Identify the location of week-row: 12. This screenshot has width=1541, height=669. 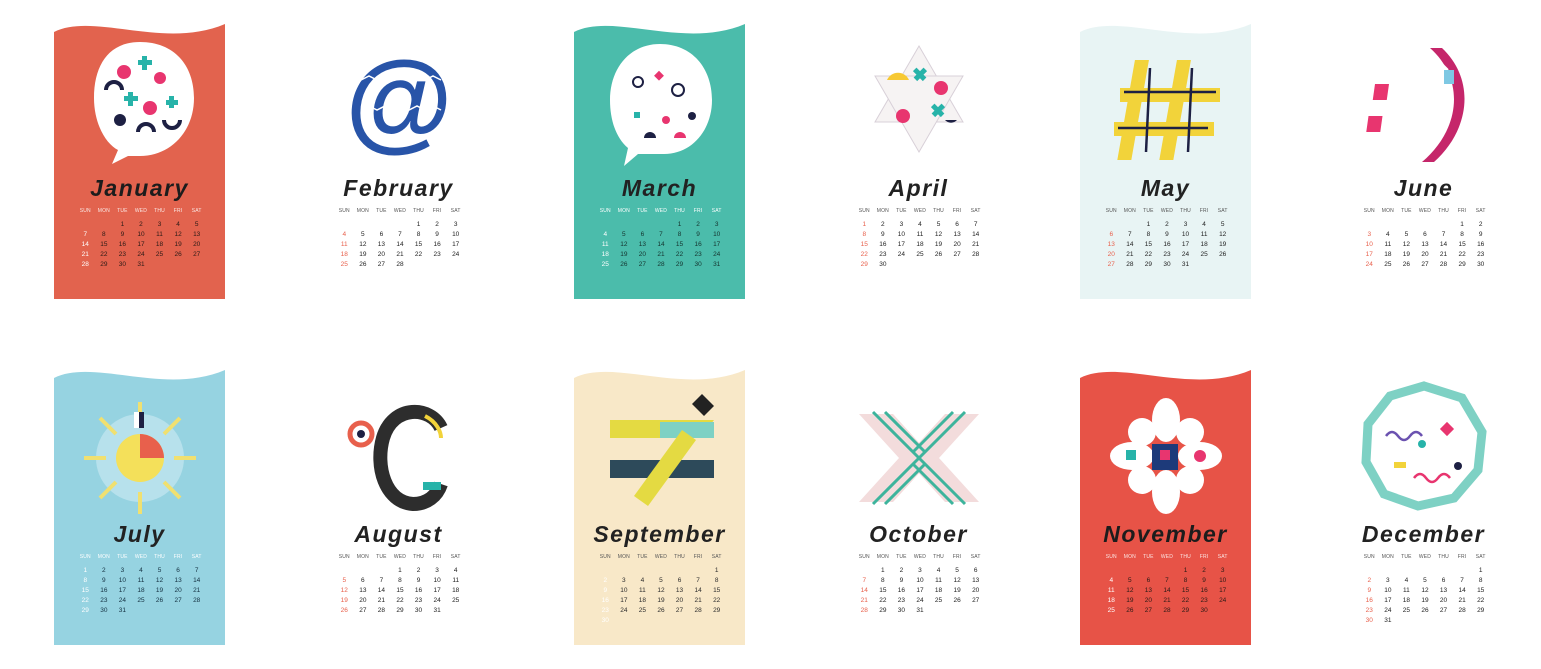
(1425, 224).